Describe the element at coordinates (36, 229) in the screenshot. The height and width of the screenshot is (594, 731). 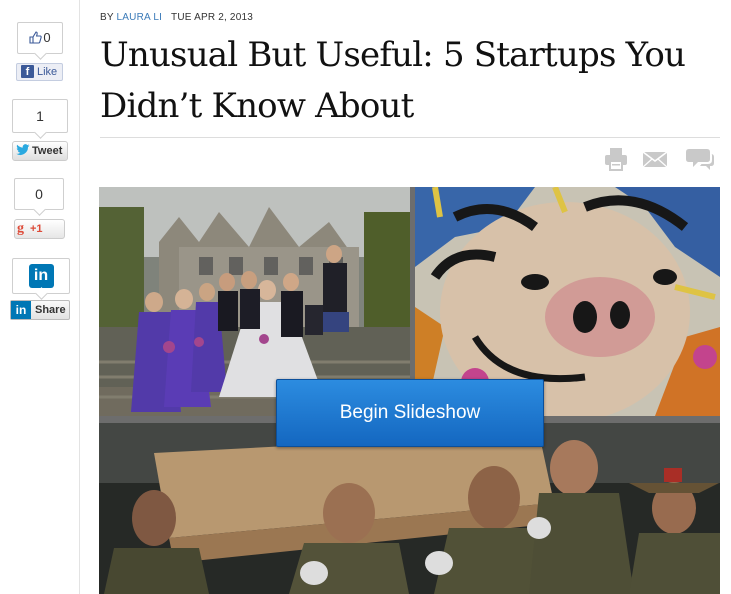
I see `plus-one-label: +1` at that location.